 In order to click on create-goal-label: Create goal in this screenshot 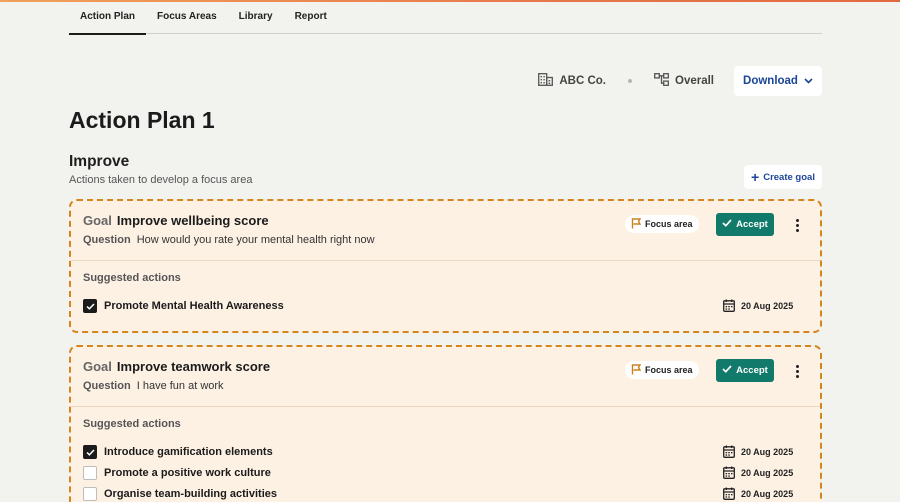, I will do `click(789, 177)`.